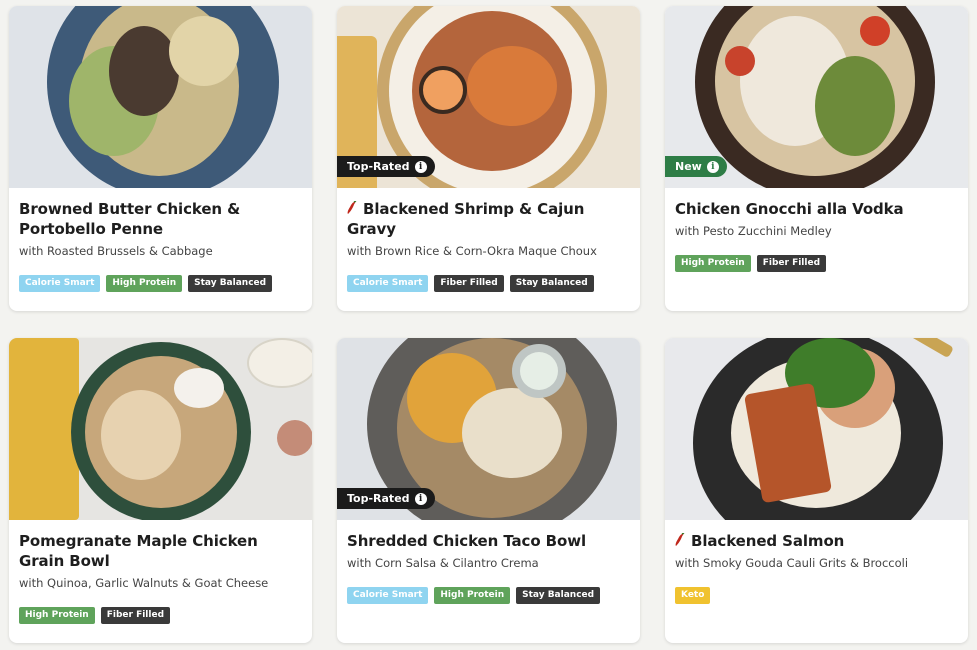 The width and height of the screenshot is (977, 650). What do you see at coordinates (138, 551) in the screenshot?
I see `meal-title: Pomegranate Maple Chicken Grain Bowl` at bounding box center [138, 551].